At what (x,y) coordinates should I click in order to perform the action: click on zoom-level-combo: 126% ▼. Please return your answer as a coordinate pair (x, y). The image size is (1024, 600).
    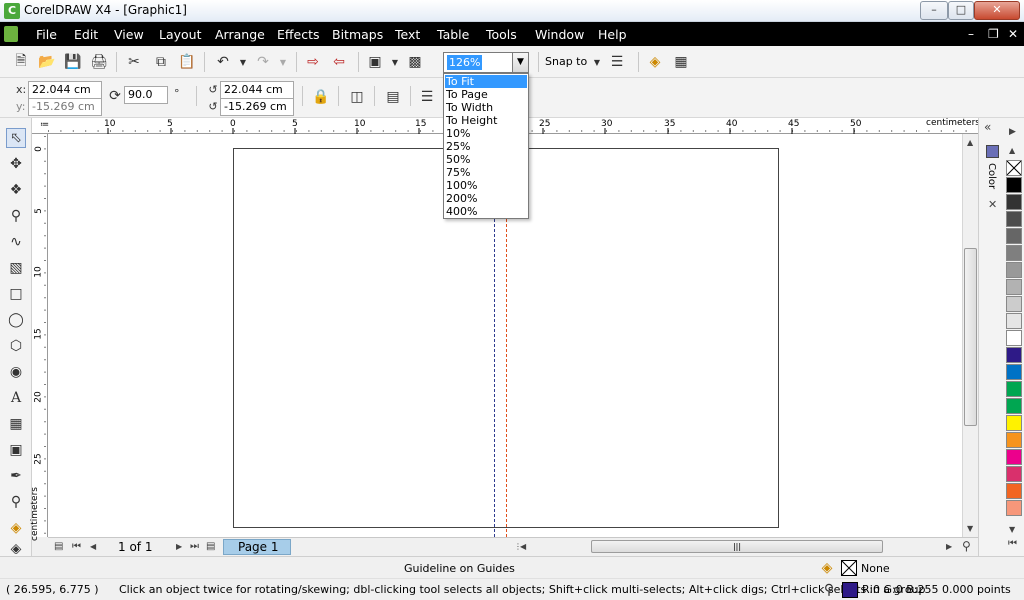
    Looking at the image, I should click on (486, 62).